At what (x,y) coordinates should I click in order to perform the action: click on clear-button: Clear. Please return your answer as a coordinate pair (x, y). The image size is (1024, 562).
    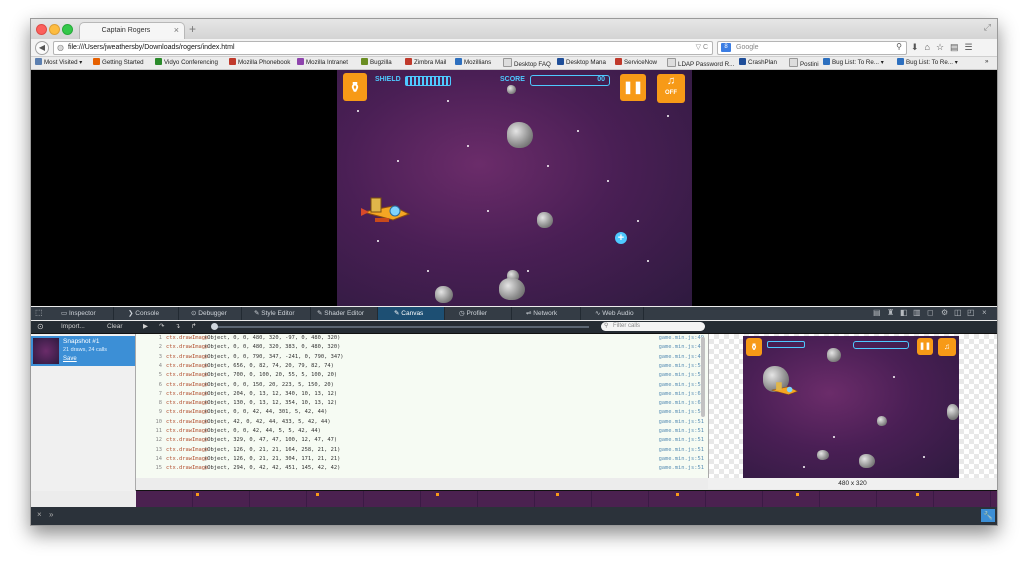
    Looking at the image, I should click on (115, 327).